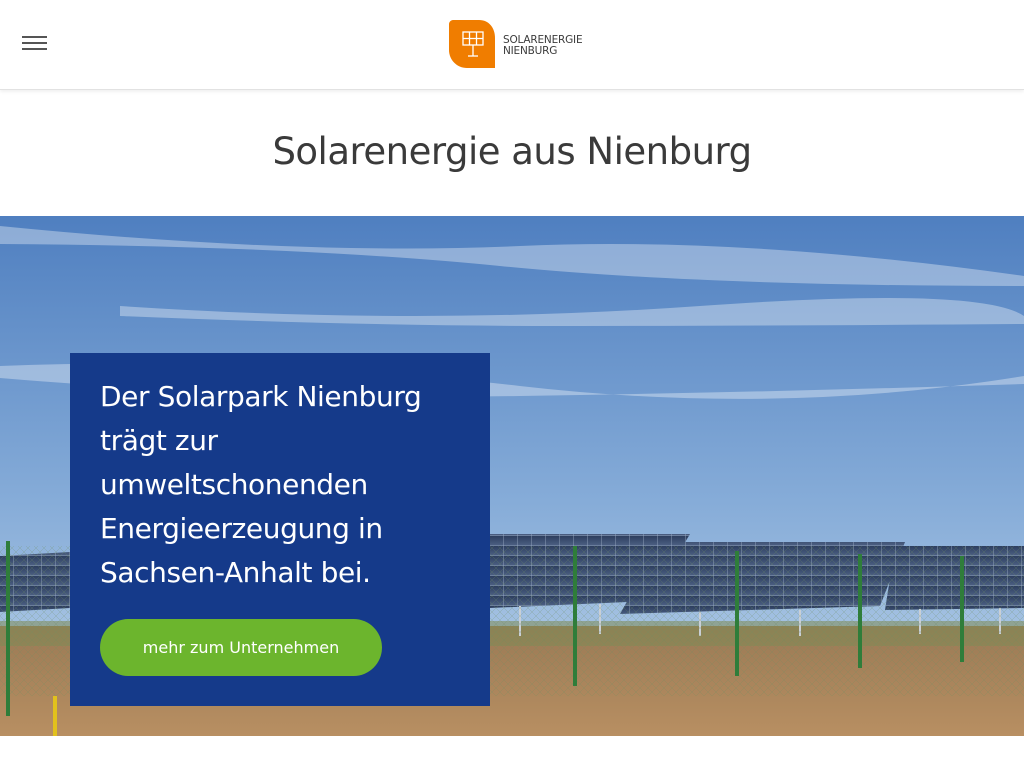  What do you see at coordinates (235, 572) in the screenshot?
I see `hero-line: Sachsen-Anhalt bei.` at bounding box center [235, 572].